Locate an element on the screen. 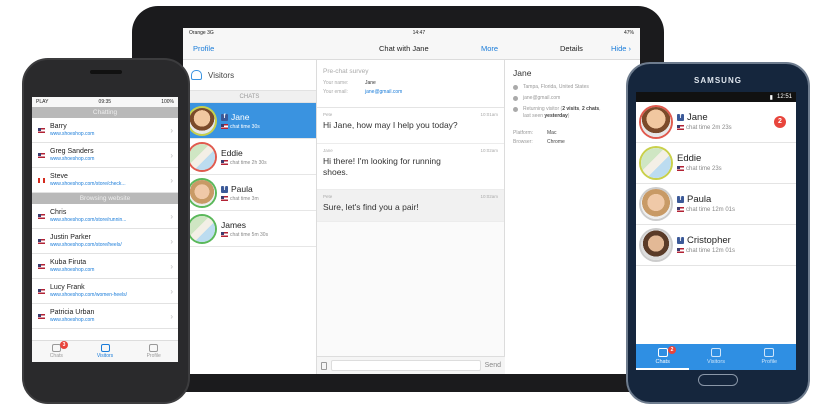  attachment-icon is located at coordinates (324, 365).